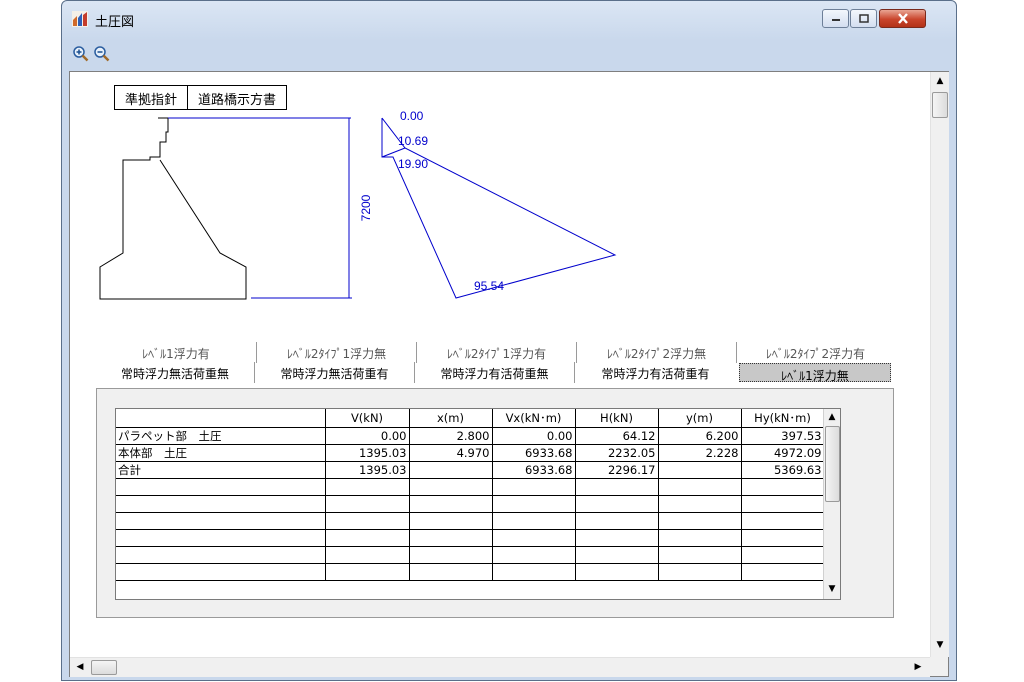  I want to click on tab-normal-buoyancy-off-liveload-on: 常時浮力無活荷重有, so click(334, 372).